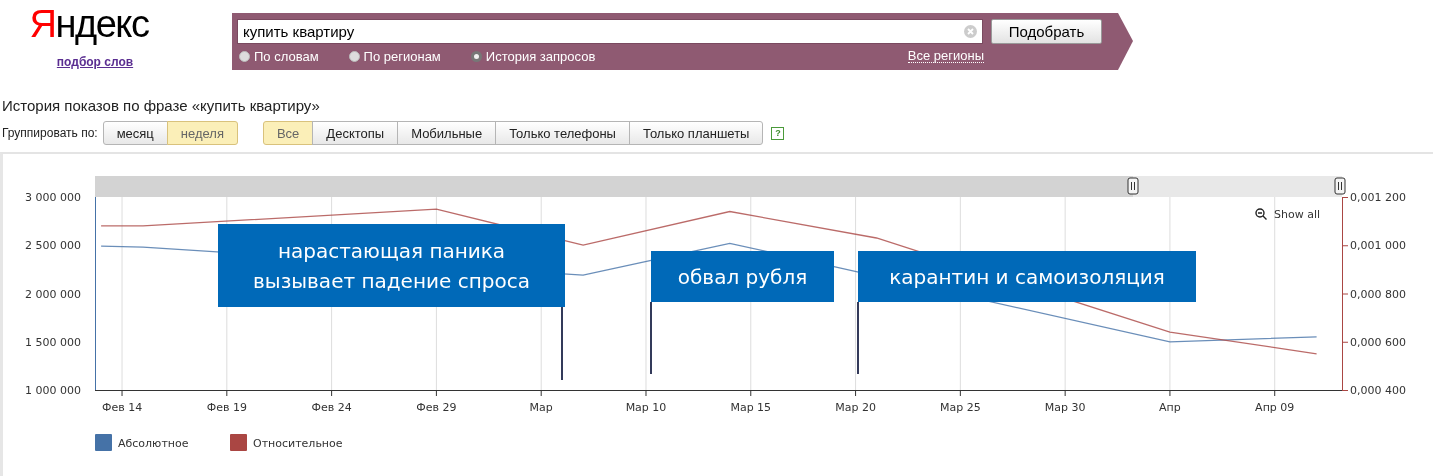  What do you see at coordinates (53, 246) in the screenshot?
I see `axis-label: 2 500 000` at bounding box center [53, 246].